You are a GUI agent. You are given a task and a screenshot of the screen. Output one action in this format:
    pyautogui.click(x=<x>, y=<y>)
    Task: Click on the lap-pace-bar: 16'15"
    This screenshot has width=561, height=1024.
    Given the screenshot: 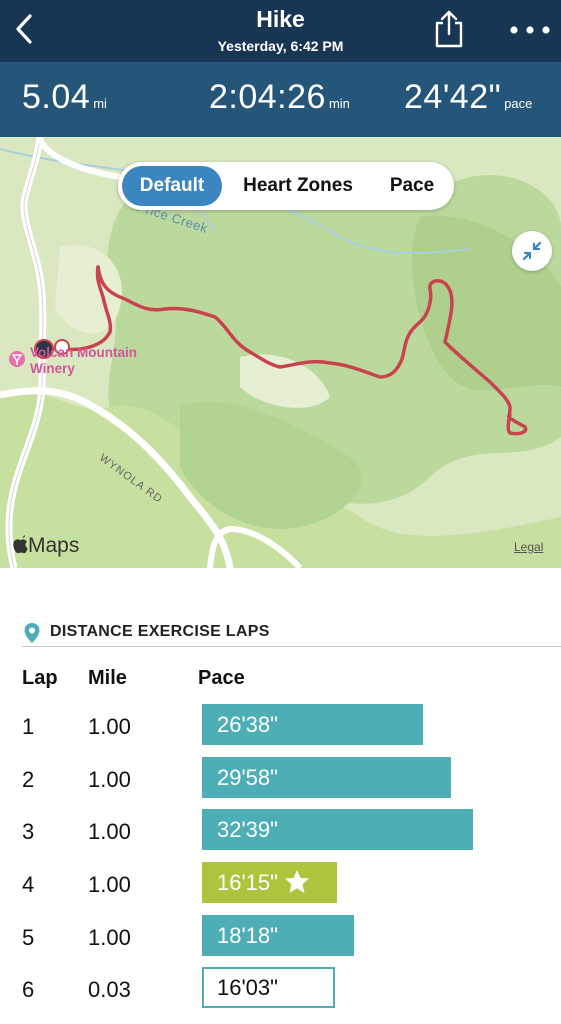 What is the action you would take?
    pyautogui.click(x=269, y=882)
    